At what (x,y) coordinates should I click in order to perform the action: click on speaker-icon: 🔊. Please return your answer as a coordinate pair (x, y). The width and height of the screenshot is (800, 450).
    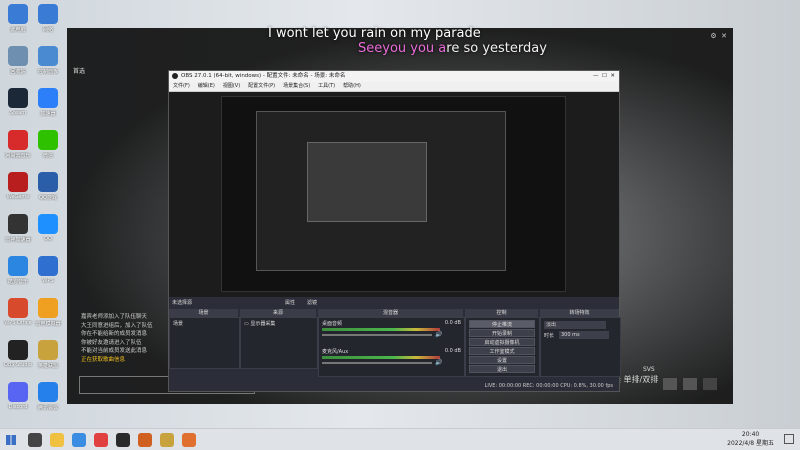
    Looking at the image, I should click on (438, 334).